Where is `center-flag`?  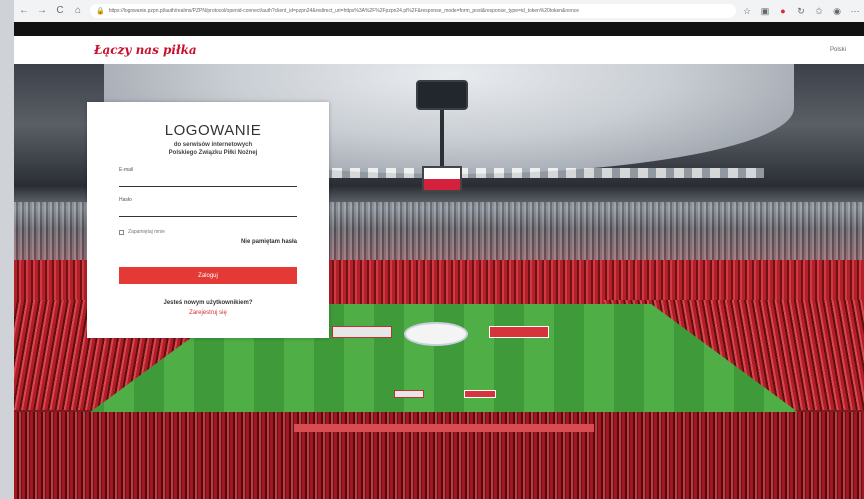
center-flag is located at coordinates (436, 334).